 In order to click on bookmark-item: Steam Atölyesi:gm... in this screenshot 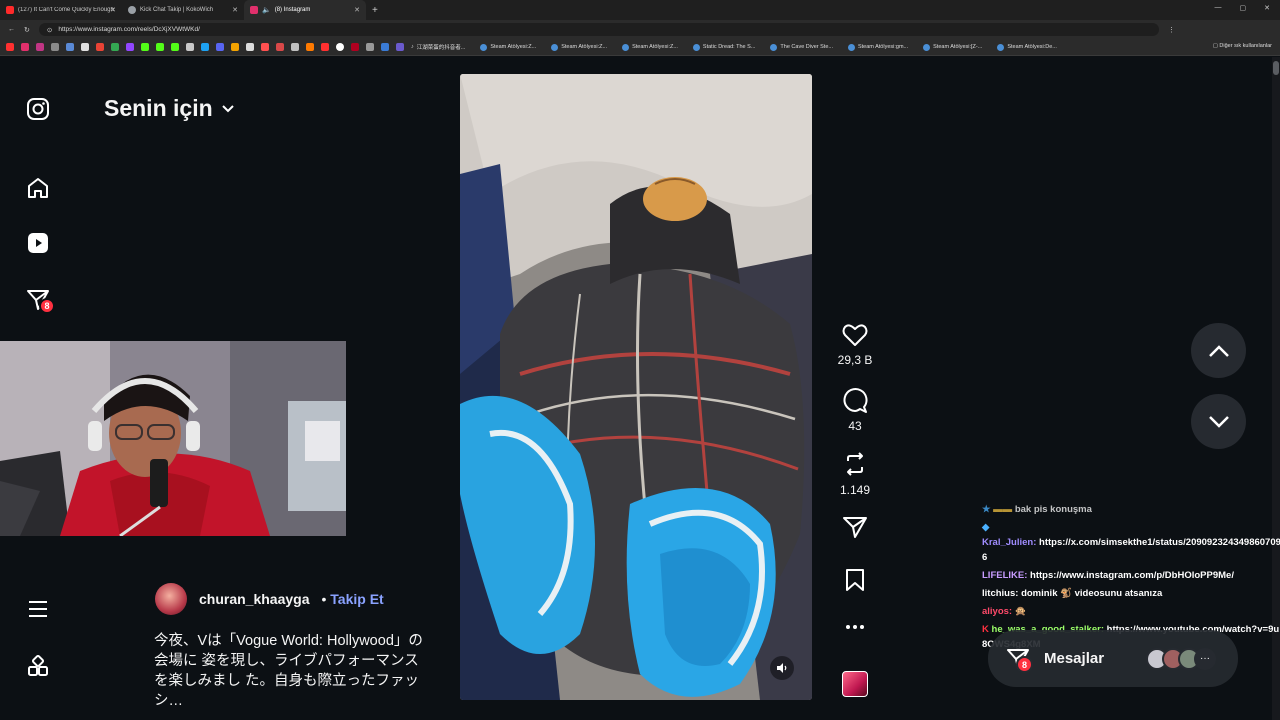, I will do `click(877, 47)`.